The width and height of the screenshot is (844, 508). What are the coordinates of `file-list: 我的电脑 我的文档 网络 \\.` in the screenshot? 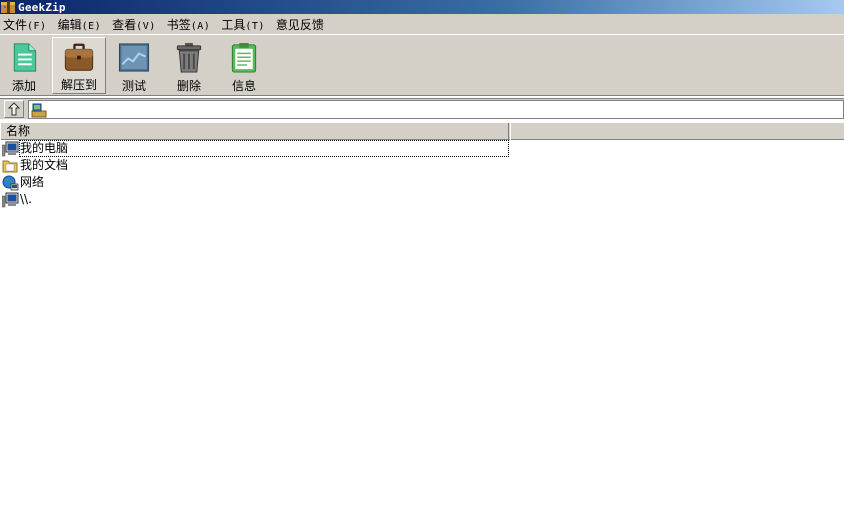 It's located at (422, 174).